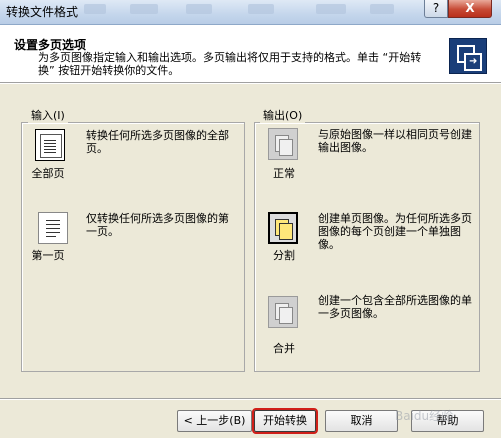 This screenshot has width=501, height=438. Describe the element at coordinates (395, 307) in the screenshot. I see `option-merge-desc: 创建一个包含全部所选图像的单一多页图像。` at that location.